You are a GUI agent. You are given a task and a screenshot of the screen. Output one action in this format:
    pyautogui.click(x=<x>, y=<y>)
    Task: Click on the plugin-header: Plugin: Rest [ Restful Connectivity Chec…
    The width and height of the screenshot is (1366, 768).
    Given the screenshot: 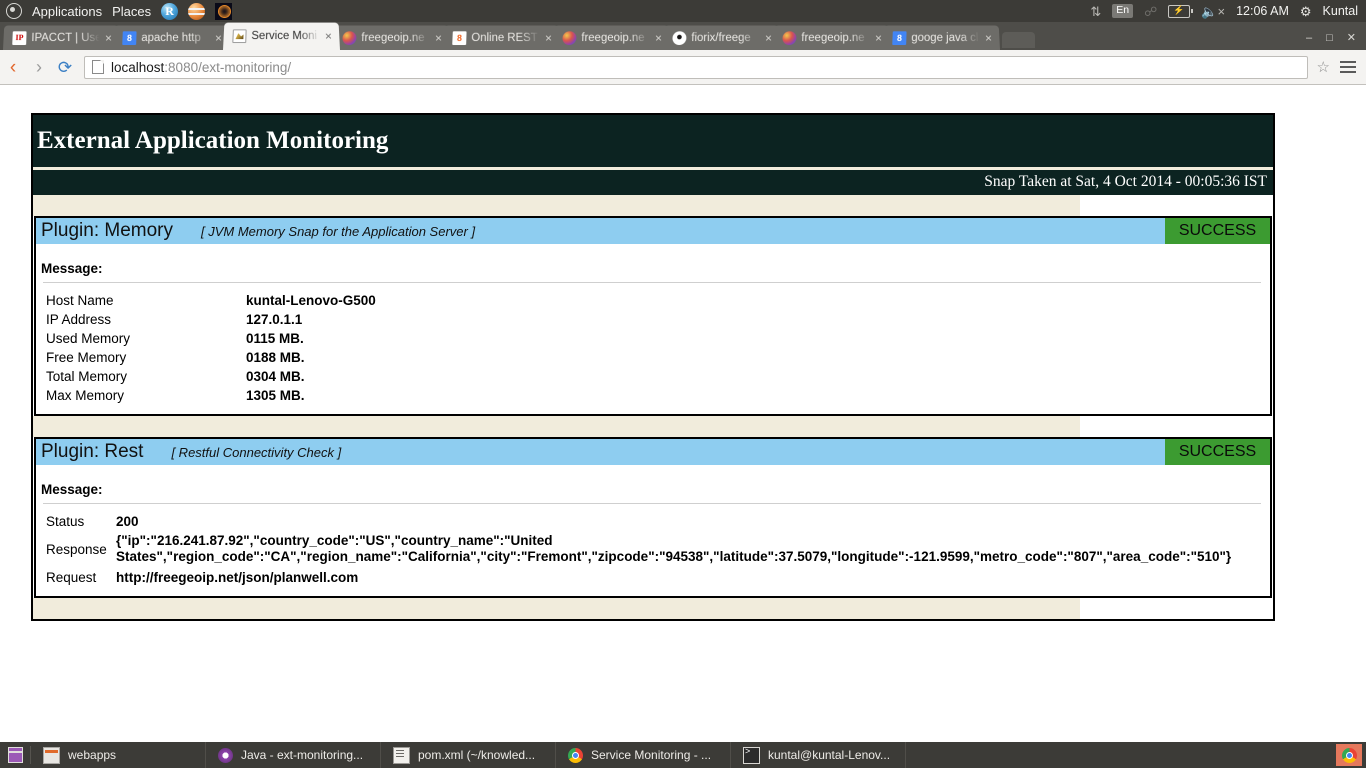 What is the action you would take?
    pyautogui.click(x=653, y=451)
    